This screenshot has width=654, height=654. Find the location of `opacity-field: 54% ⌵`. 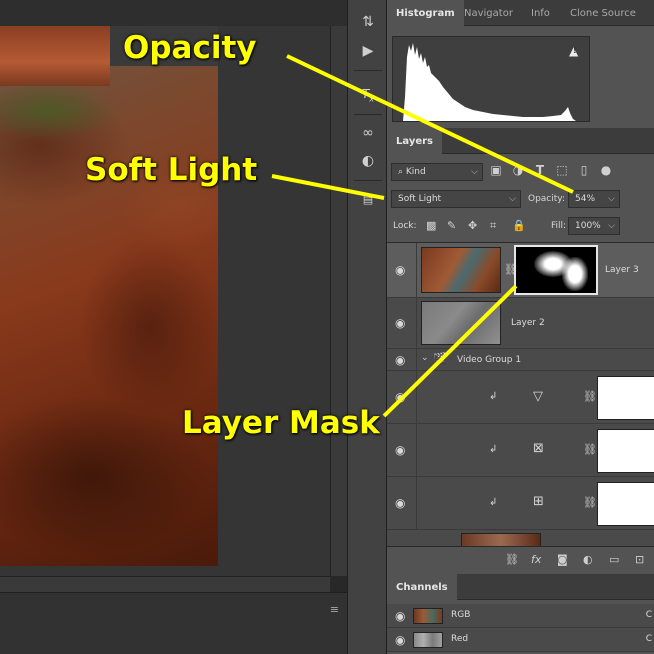

opacity-field: 54% ⌵ is located at coordinates (594, 199).